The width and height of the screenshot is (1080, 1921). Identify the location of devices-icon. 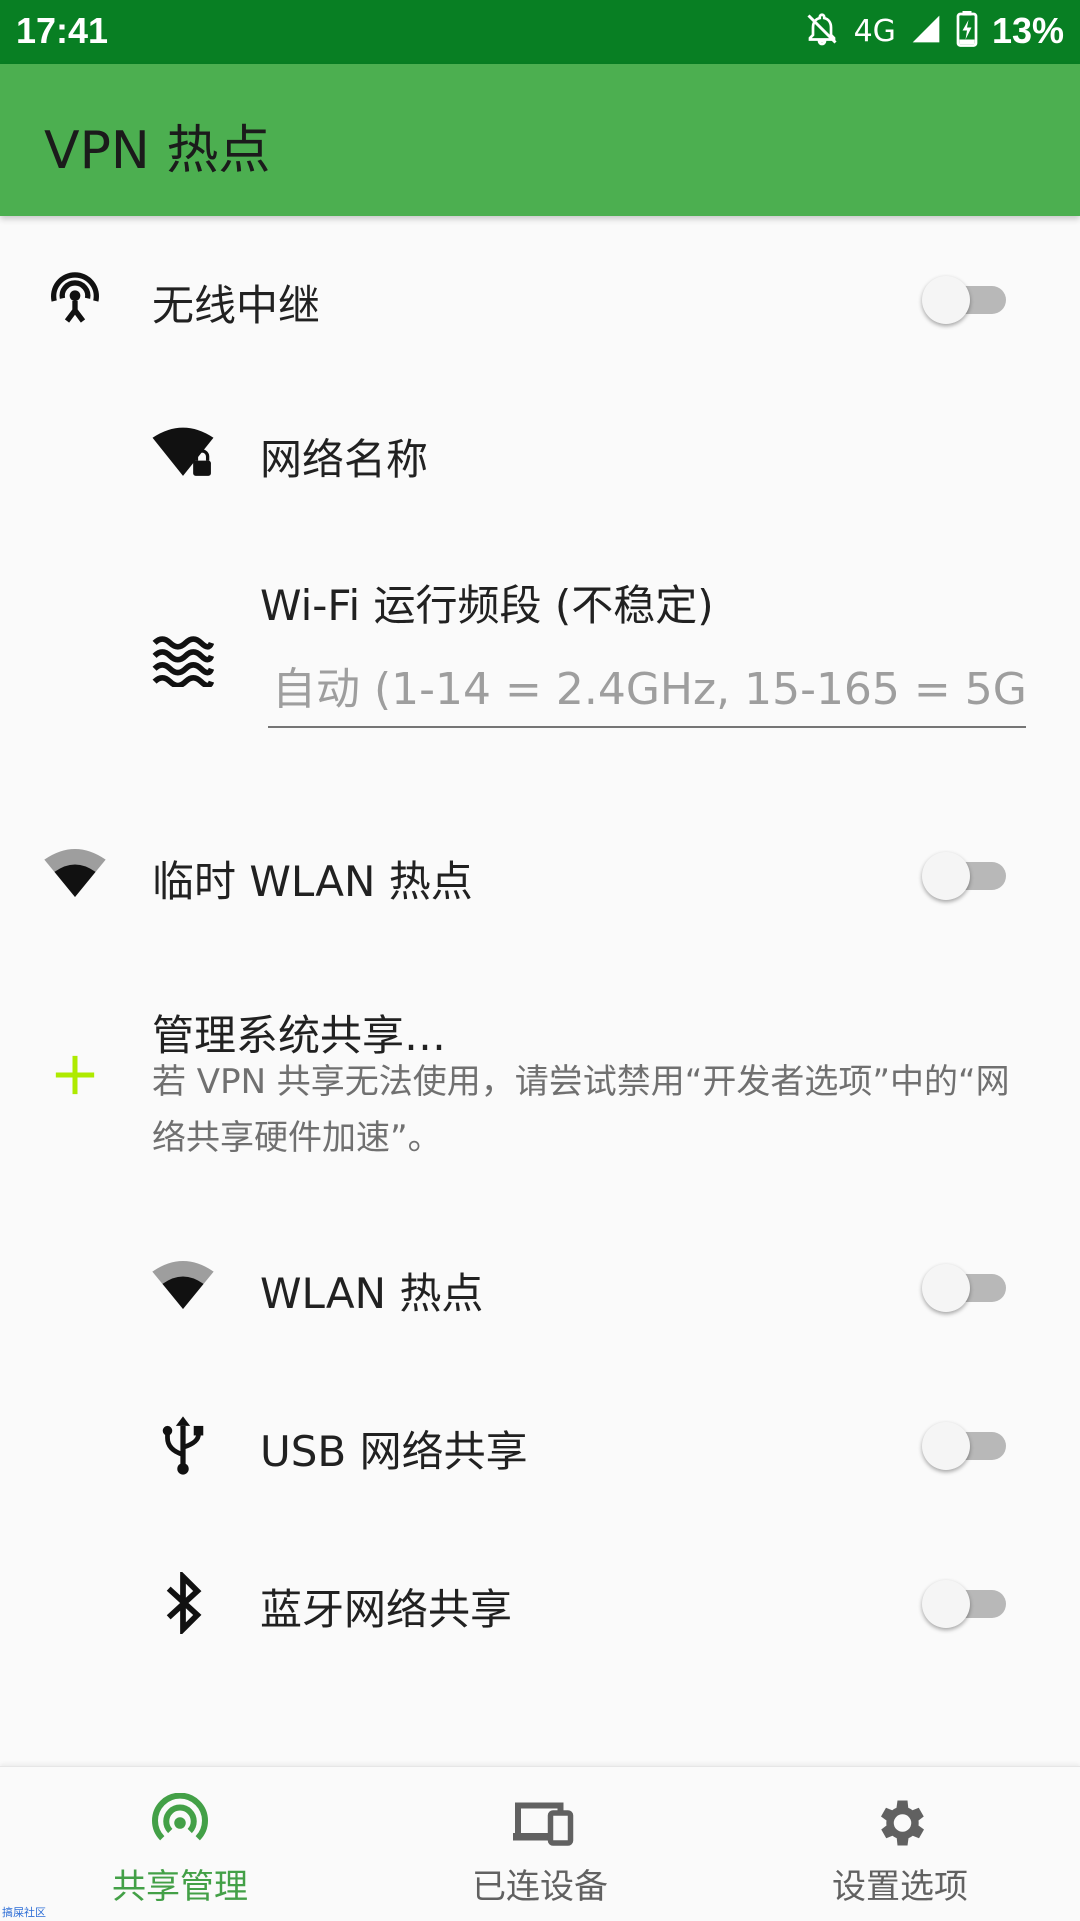
(542, 1823).